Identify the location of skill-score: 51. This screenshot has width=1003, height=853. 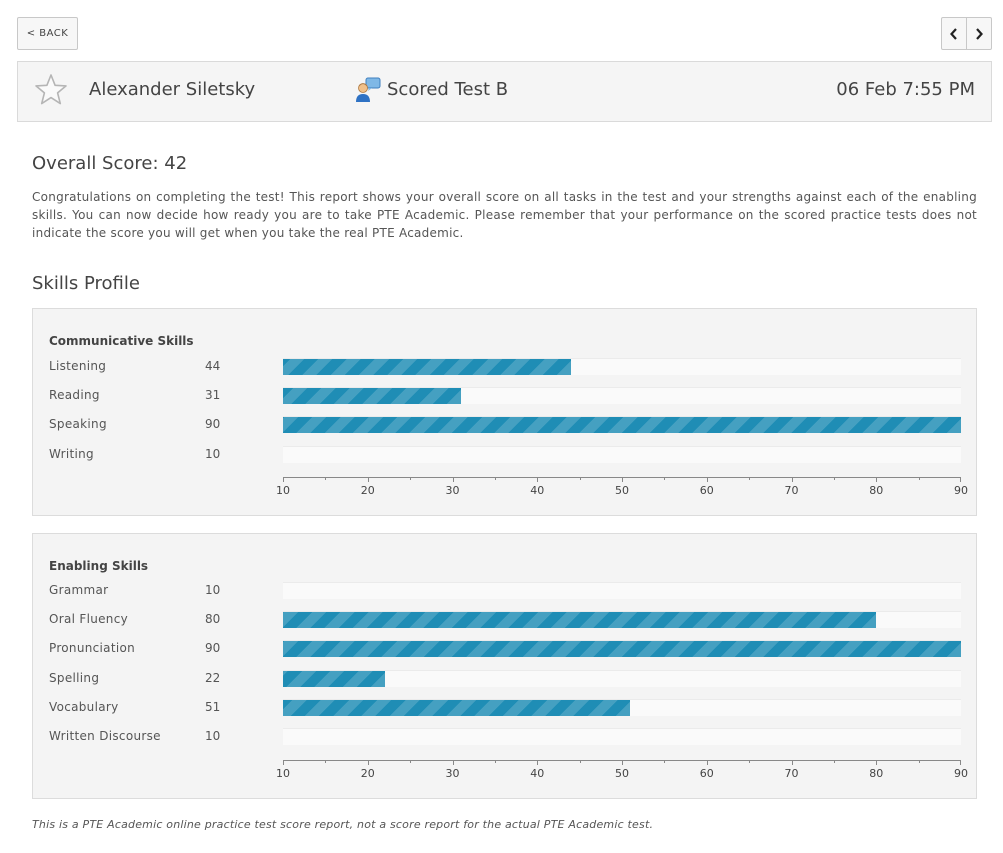
(213, 706).